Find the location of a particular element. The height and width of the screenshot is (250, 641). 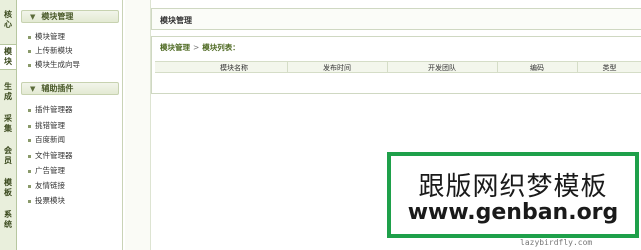

vtab-core: 核 心 is located at coordinates (8, 20).